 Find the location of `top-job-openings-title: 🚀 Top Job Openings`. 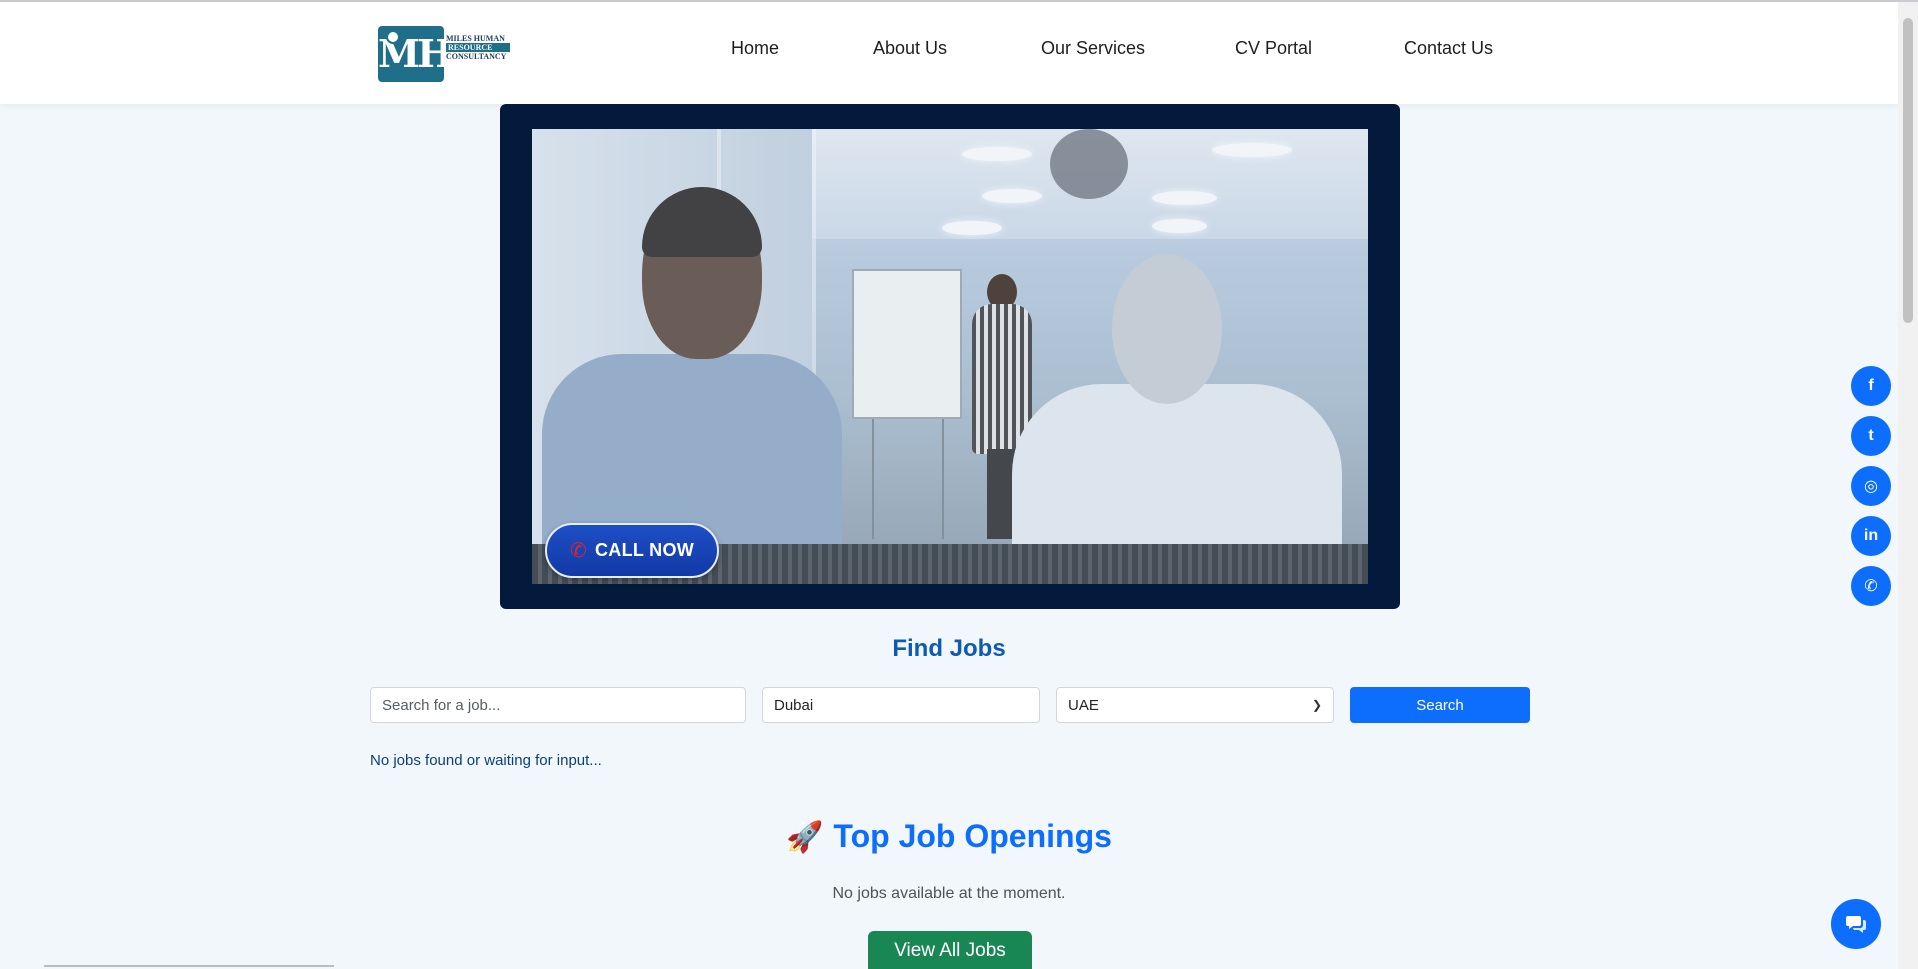

top-job-openings-title: 🚀 Top Job Openings is located at coordinates (949, 836).